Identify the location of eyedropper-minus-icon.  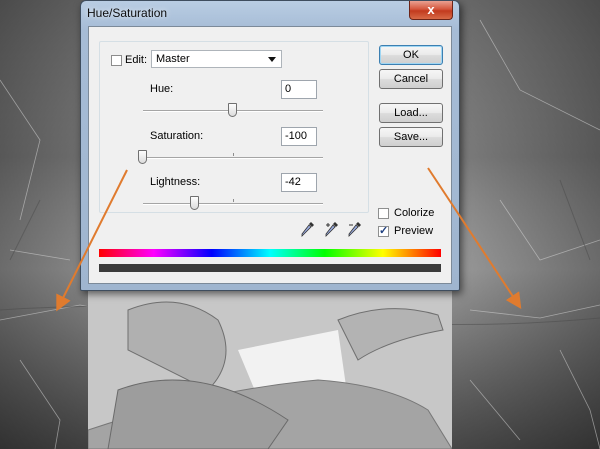
(355, 229).